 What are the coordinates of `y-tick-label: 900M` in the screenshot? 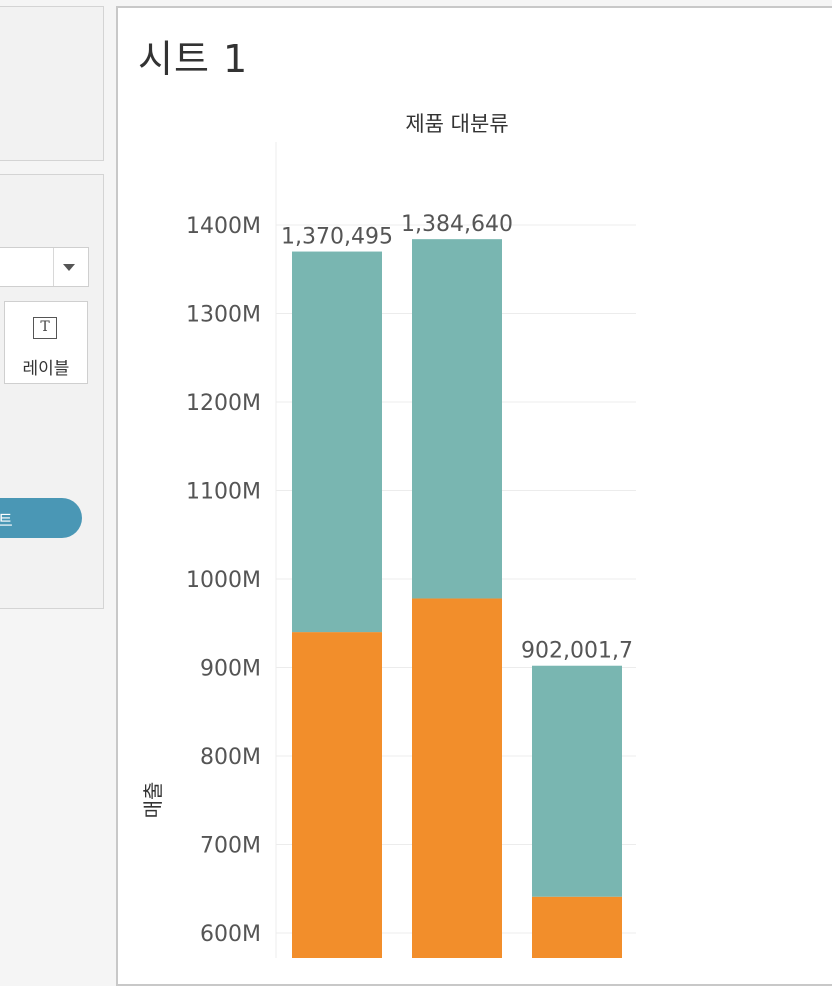 It's located at (230, 669).